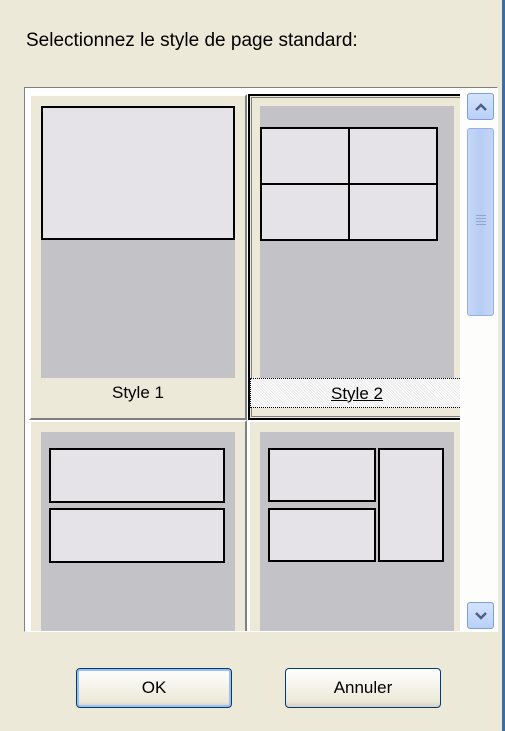  Describe the element at coordinates (363, 688) in the screenshot. I see `cancel-button: Annuler` at that location.